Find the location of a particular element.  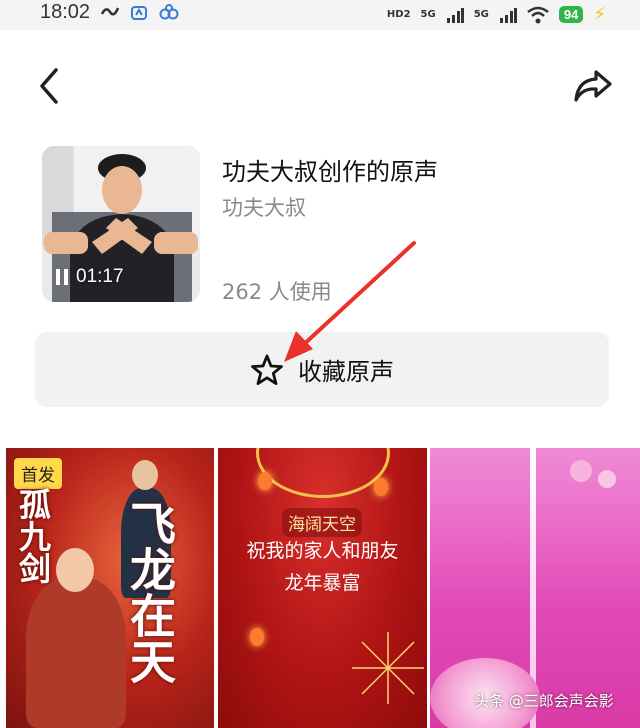

status-left-icons is located at coordinates (140, 13).